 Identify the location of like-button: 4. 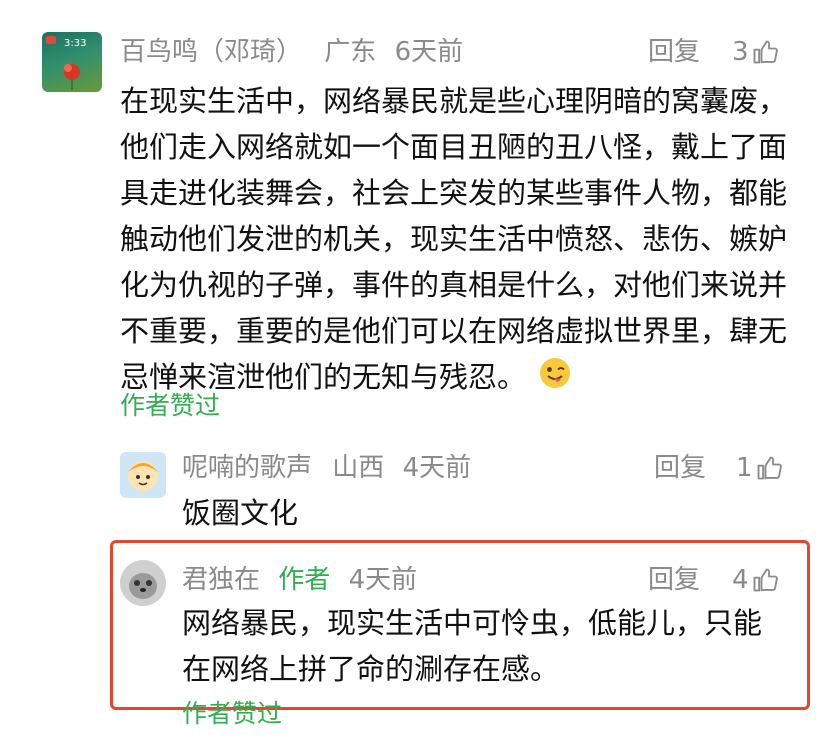
(755, 580).